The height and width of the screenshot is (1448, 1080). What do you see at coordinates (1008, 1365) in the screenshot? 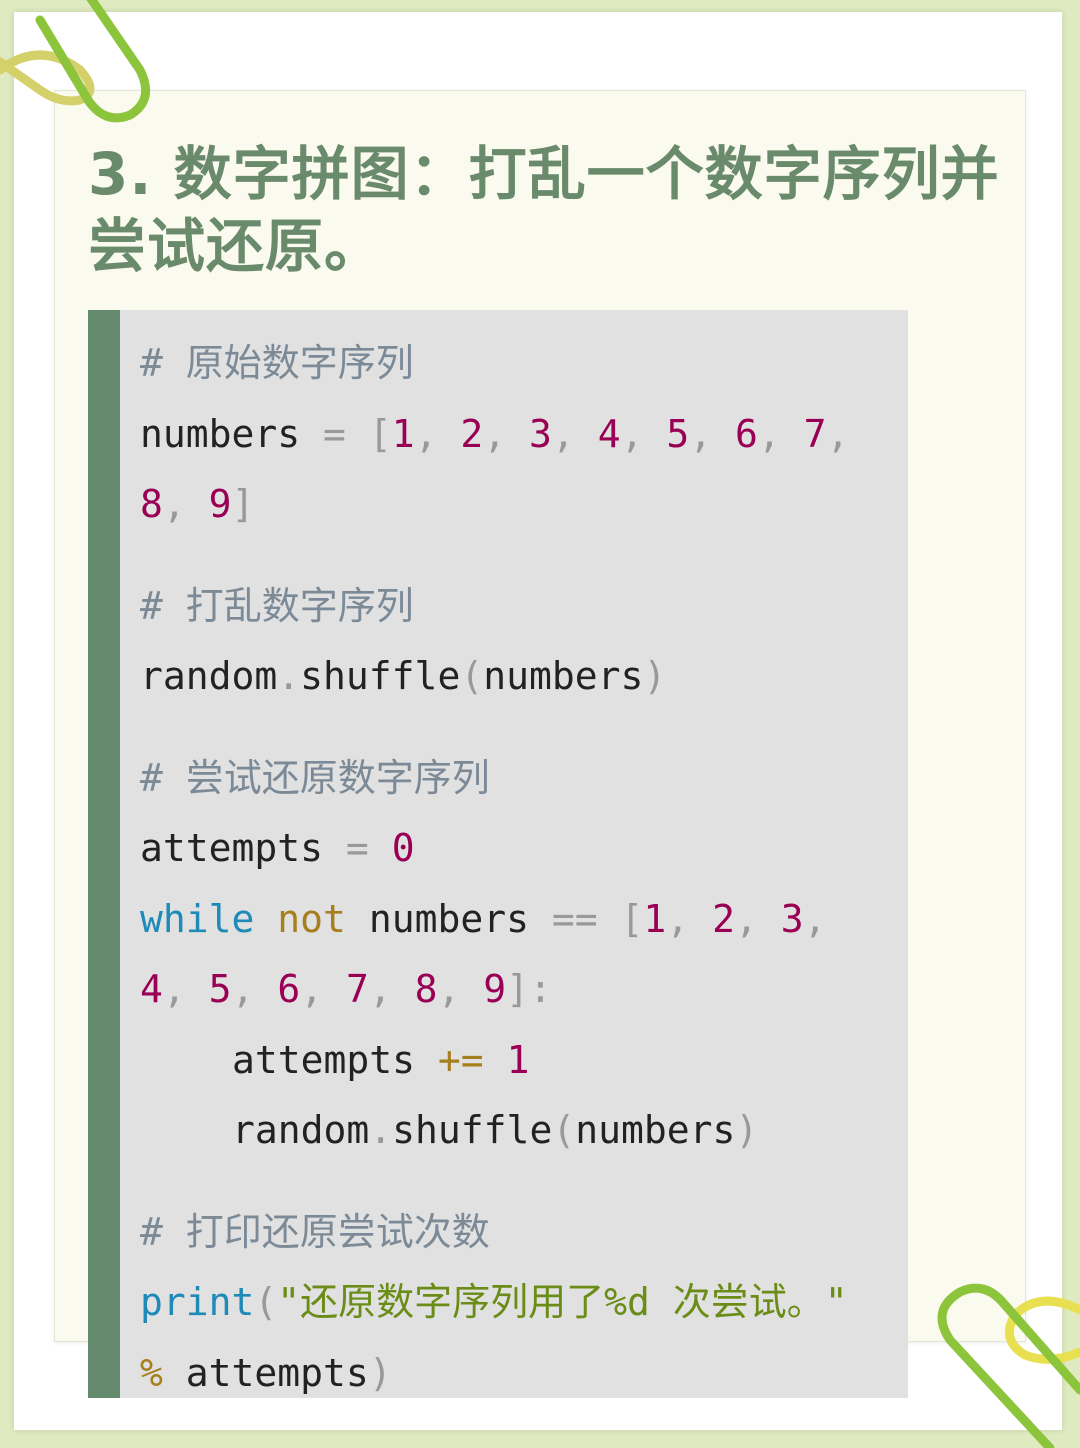
I see `paperclip-bottom-right-icon` at bounding box center [1008, 1365].